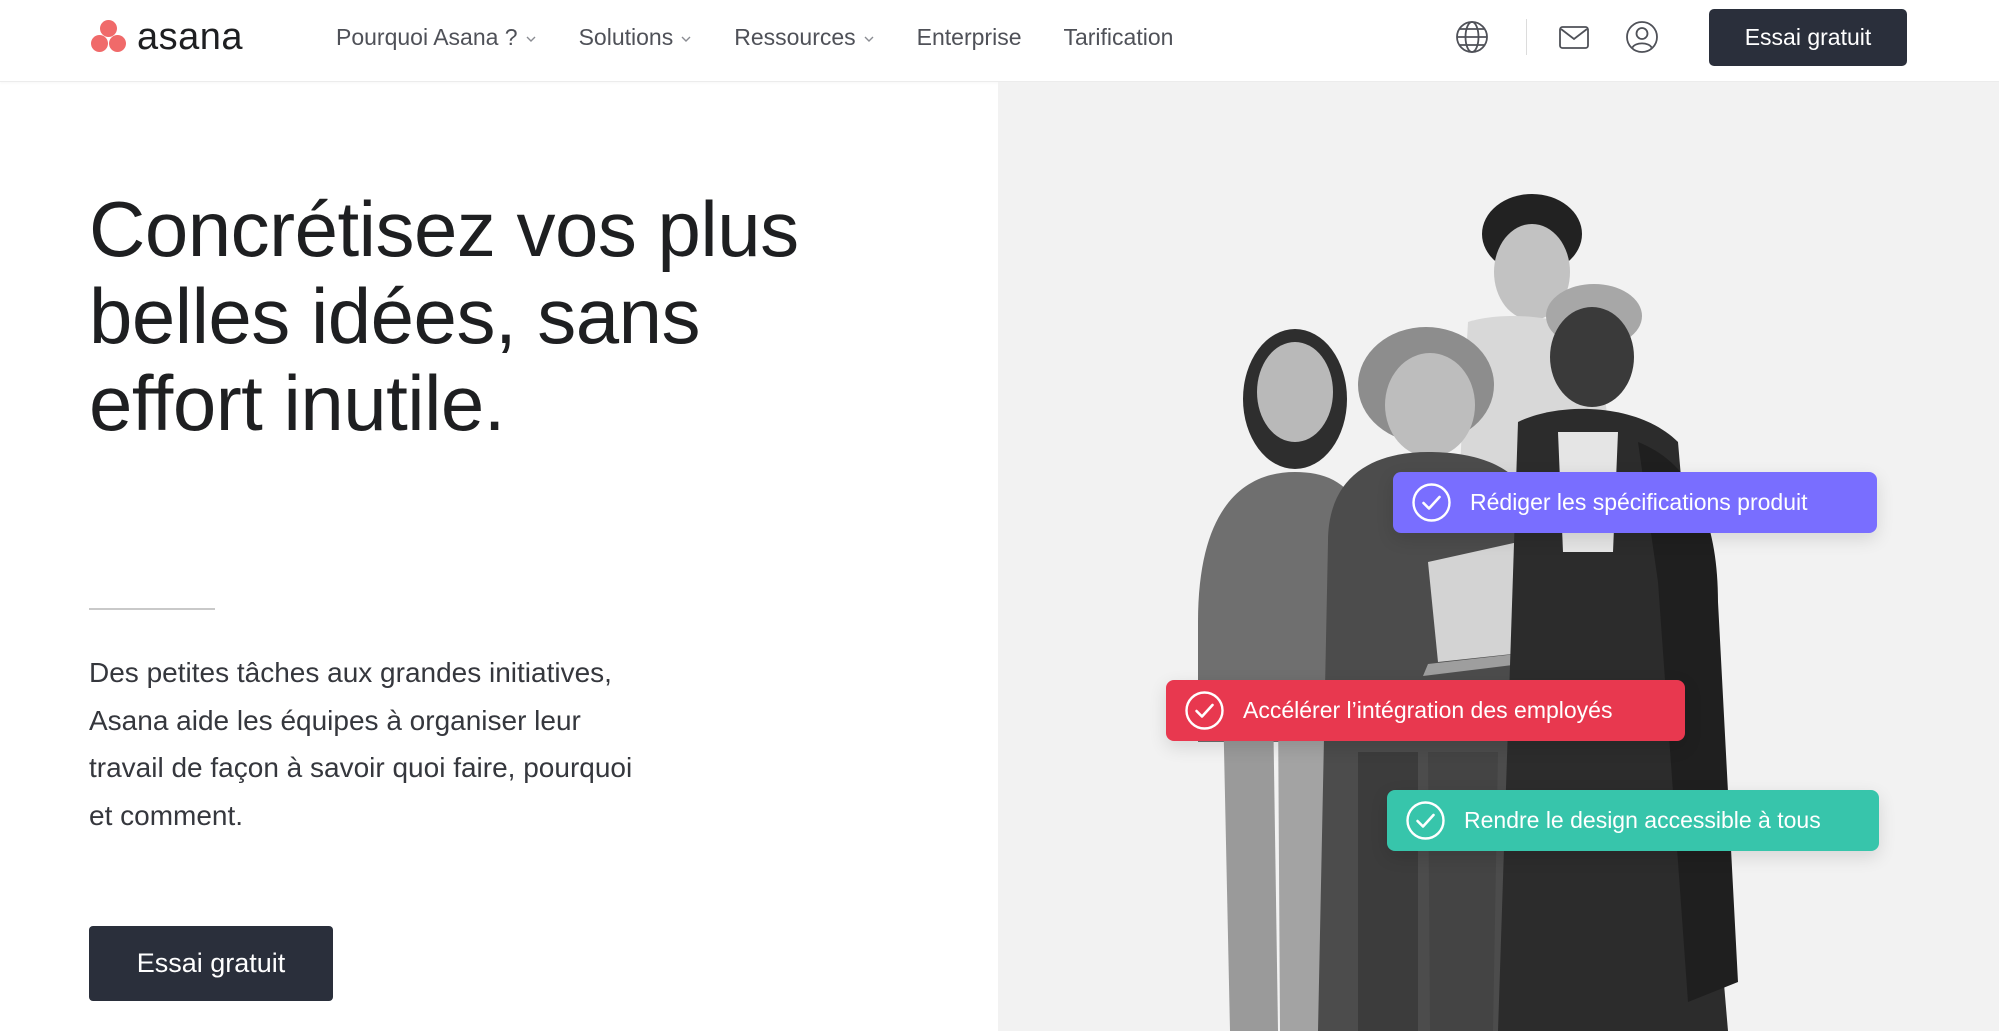 This screenshot has width=1999, height=1031. Describe the element at coordinates (1472, 37) in the screenshot. I see `globe-icon` at that location.